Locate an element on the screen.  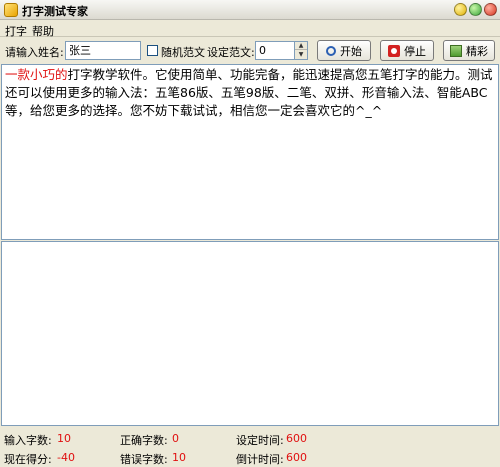
error-chars-value: 10 is located at coordinates (179, 457).